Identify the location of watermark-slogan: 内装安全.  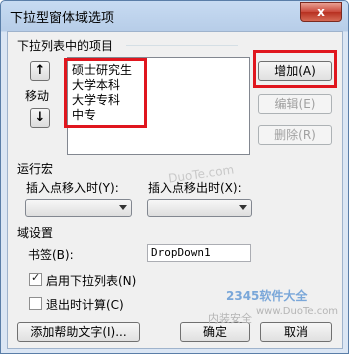
(230, 318).